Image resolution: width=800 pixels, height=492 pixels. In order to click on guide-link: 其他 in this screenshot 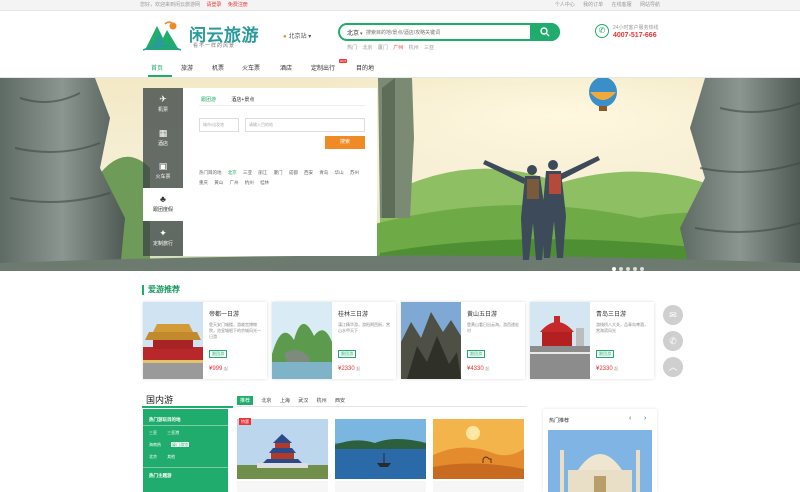, I will do `click(171, 456)`.